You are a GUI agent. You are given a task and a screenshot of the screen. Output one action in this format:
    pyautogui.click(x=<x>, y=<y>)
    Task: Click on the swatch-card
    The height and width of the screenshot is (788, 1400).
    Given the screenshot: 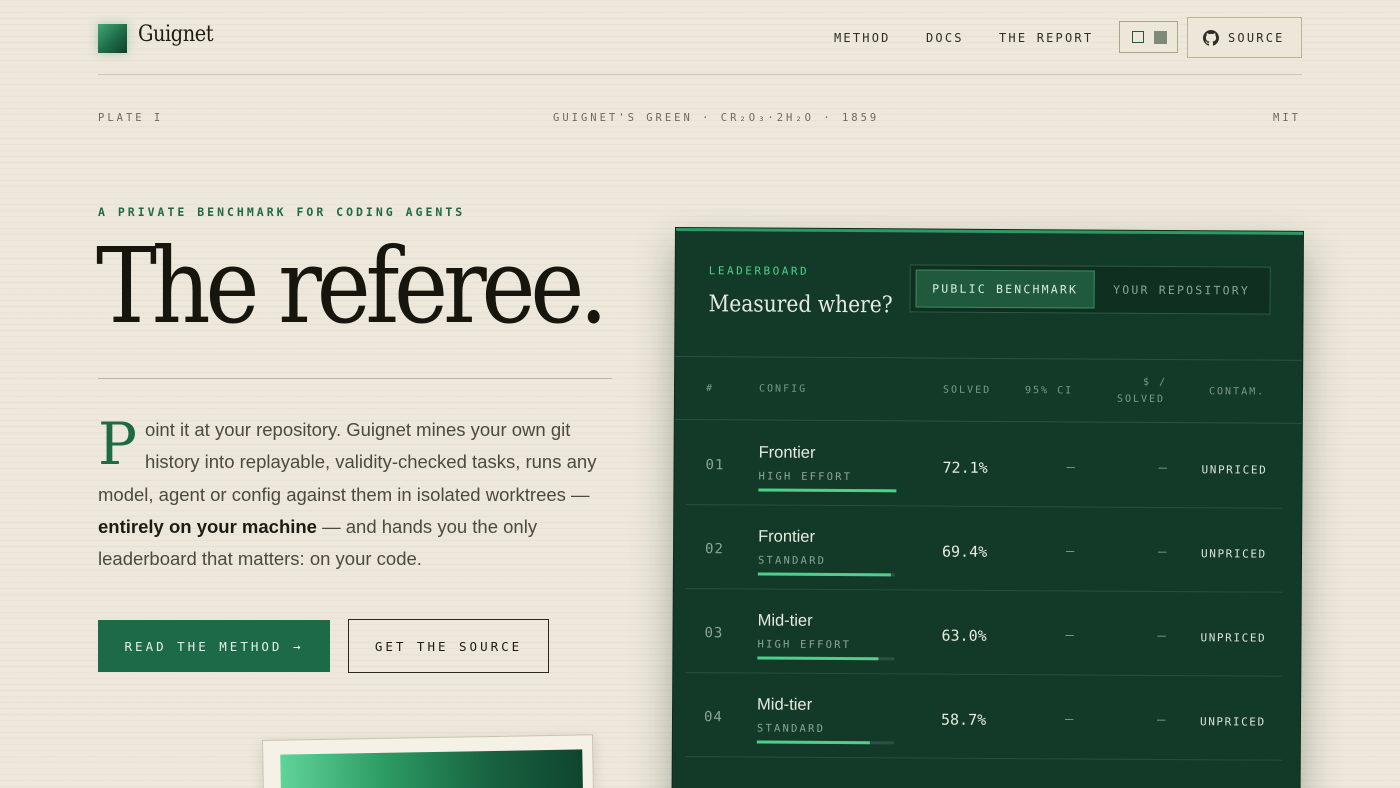 What is the action you would take?
    pyautogui.click(x=428, y=761)
    